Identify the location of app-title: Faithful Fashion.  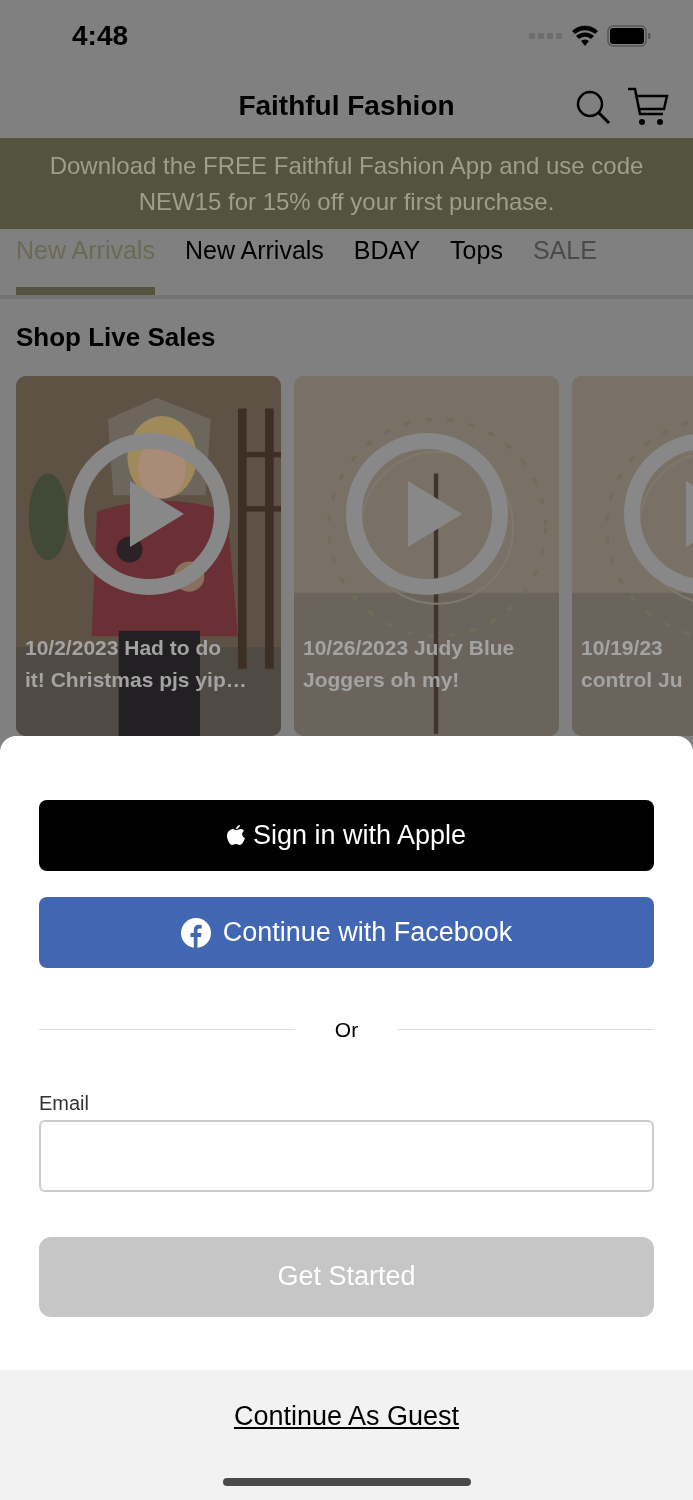
(346, 105).